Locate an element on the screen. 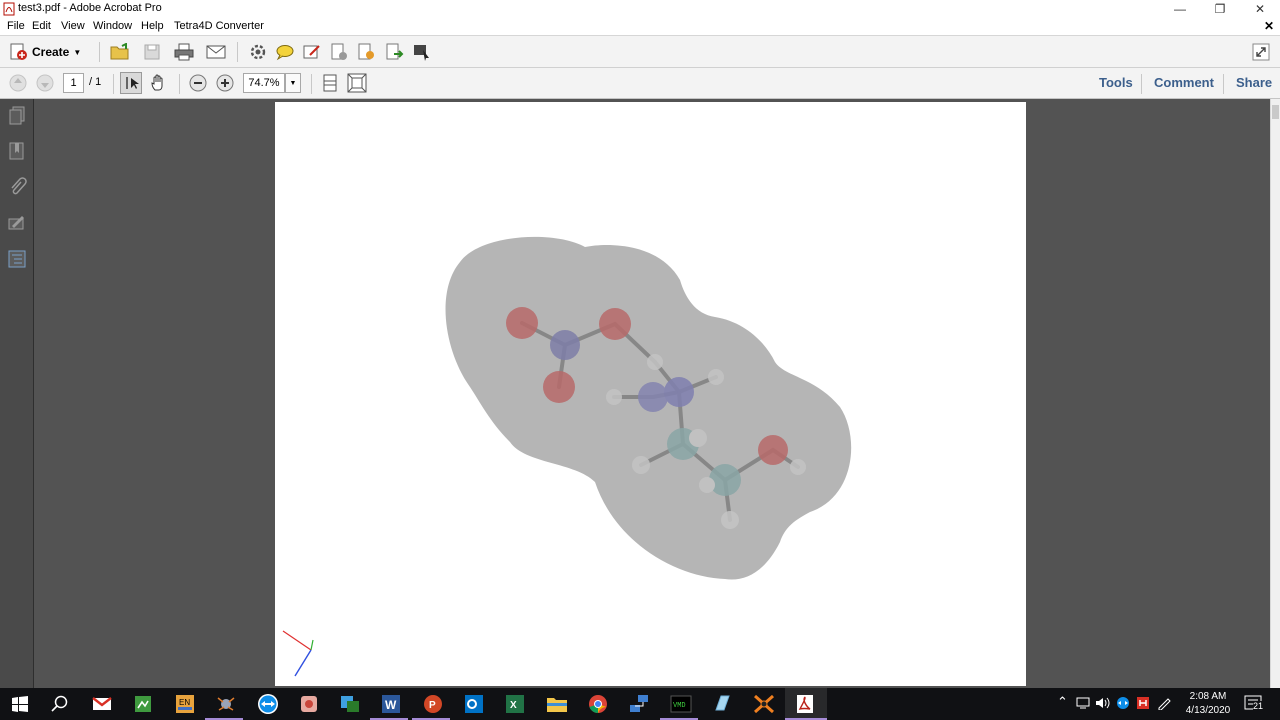 This screenshot has height=720, width=1280. layers-icon is located at coordinates (17, 259).